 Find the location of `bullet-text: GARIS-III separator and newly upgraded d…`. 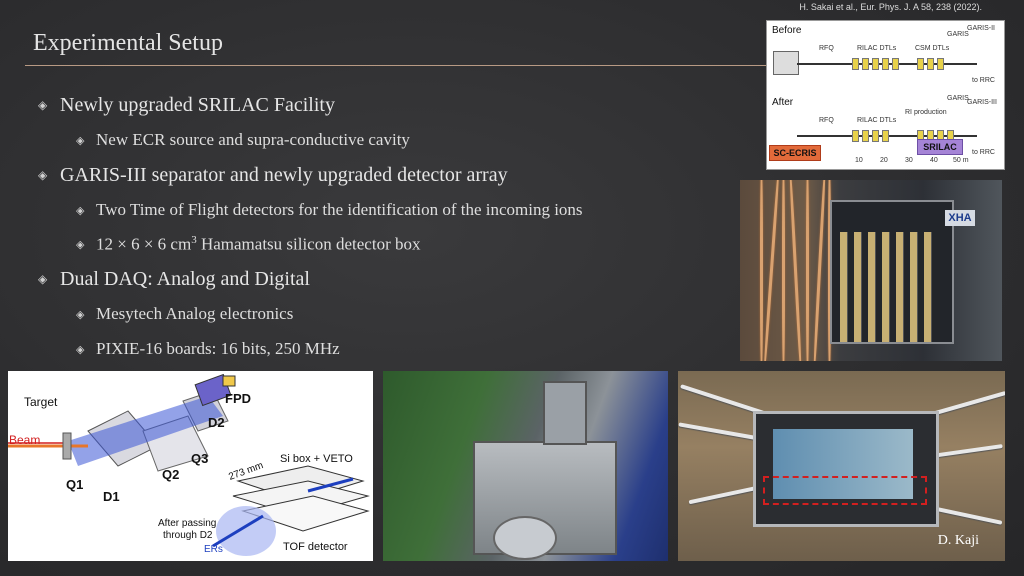

bullet-text: GARIS-III separator and newly upgraded d… is located at coordinates (284, 174).